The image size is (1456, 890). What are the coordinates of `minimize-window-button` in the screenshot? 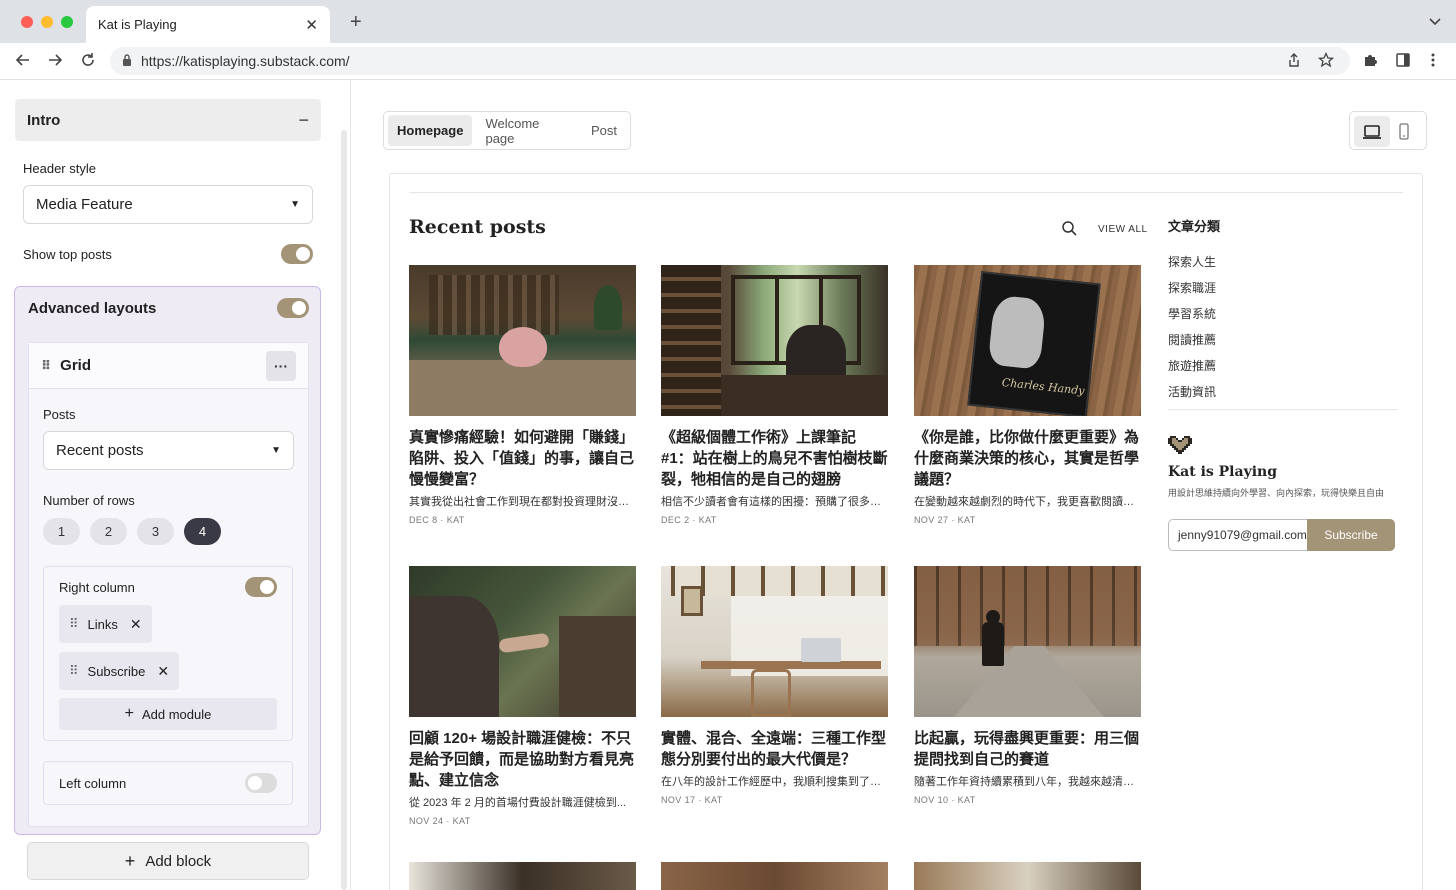 It's located at (47, 22).